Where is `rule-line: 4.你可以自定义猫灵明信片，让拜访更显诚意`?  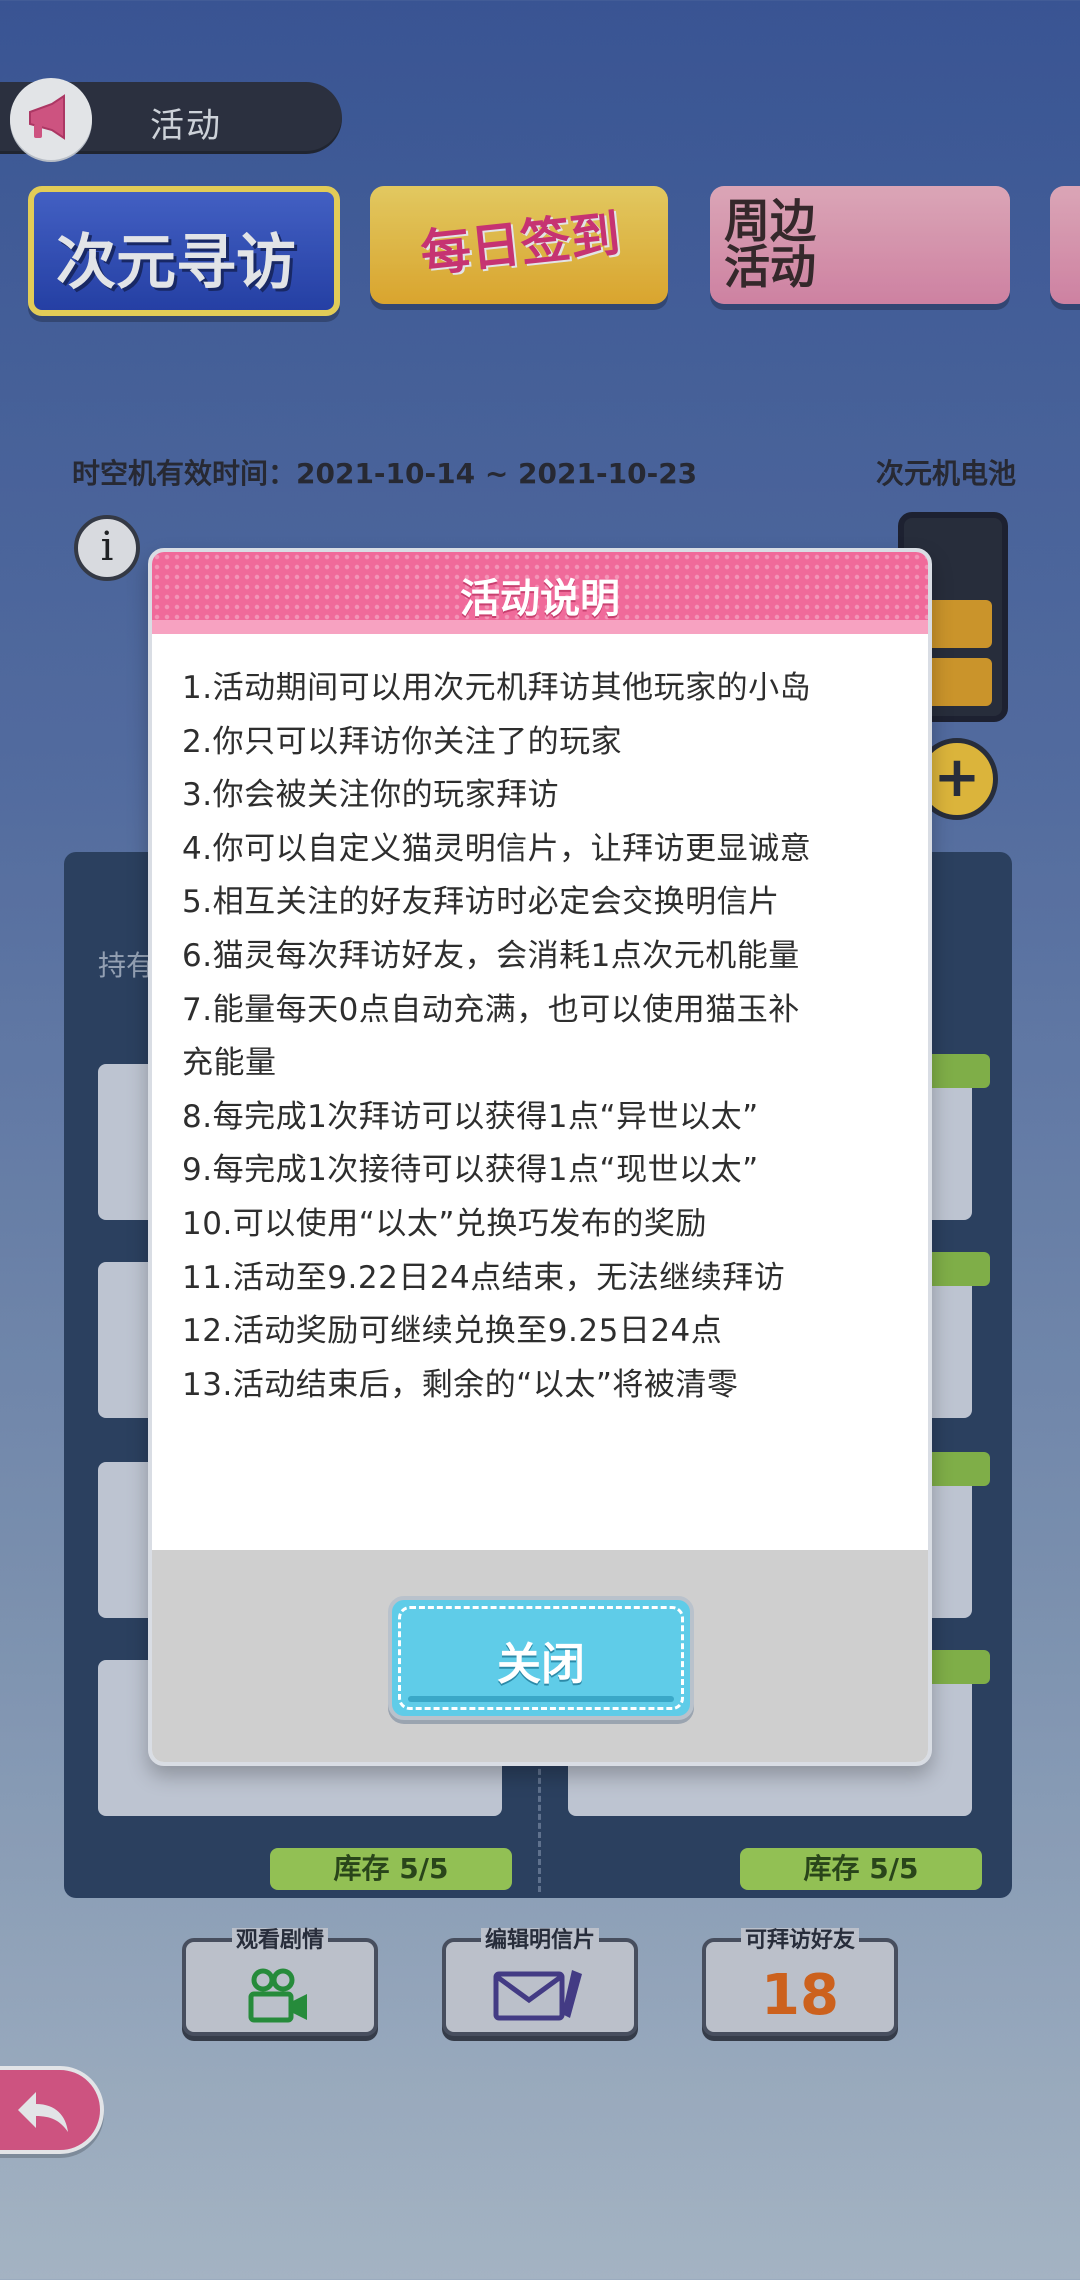
rule-line: 4.你可以自定义猫灵明信片，让拜访更显诚意 is located at coordinates (497, 848).